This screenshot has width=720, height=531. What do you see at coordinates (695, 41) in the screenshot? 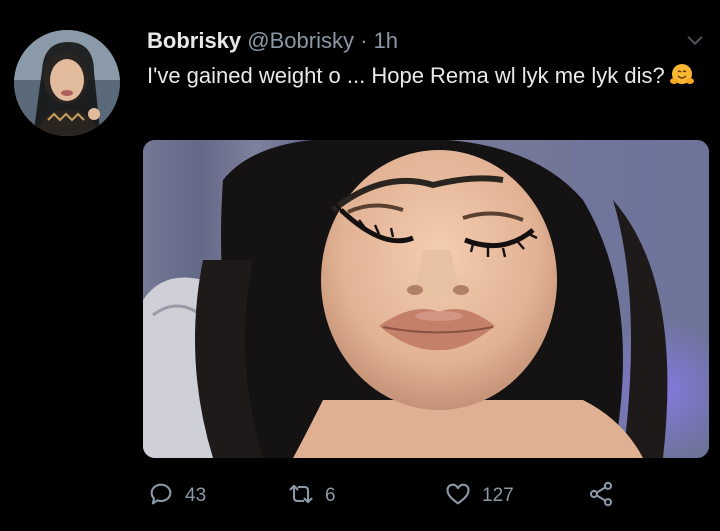
I see `chevron-down-icon` at bounding box center [695, 41].